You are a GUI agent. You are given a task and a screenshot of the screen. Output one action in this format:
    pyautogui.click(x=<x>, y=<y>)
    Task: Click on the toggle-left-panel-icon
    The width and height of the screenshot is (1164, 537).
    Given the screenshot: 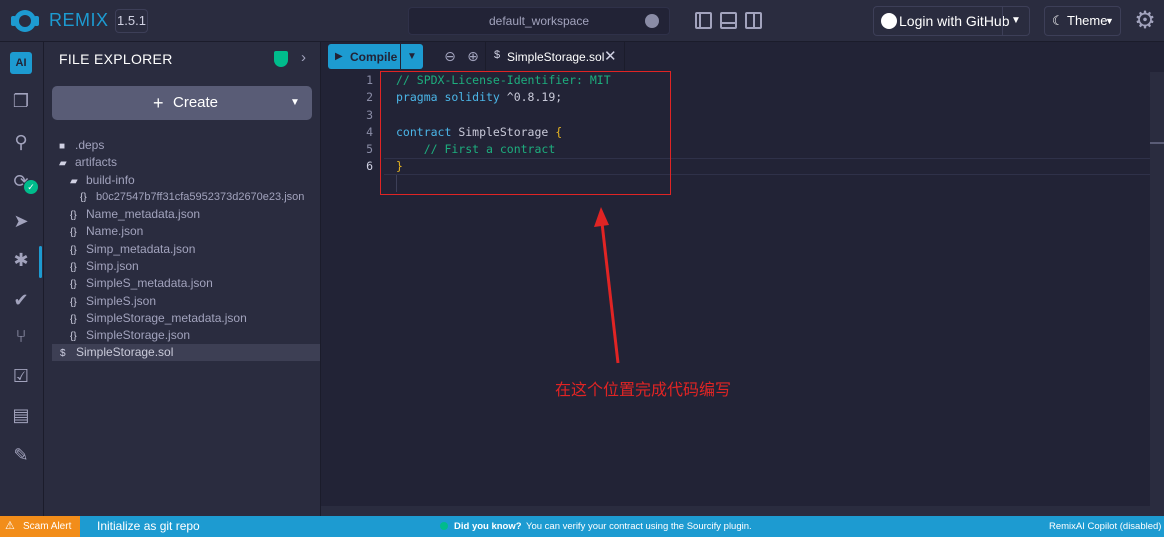 What is the action you would take?
    pyautogui.click(x=703, y=20)
    